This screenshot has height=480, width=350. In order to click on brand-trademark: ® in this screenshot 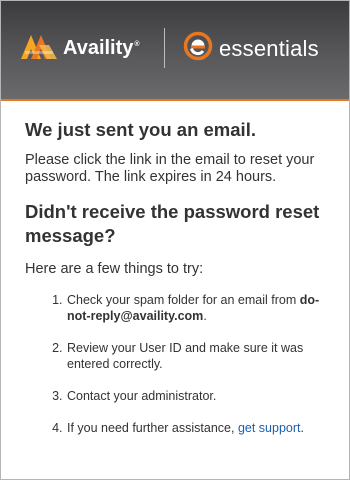, I will do `click(137, 44)`.